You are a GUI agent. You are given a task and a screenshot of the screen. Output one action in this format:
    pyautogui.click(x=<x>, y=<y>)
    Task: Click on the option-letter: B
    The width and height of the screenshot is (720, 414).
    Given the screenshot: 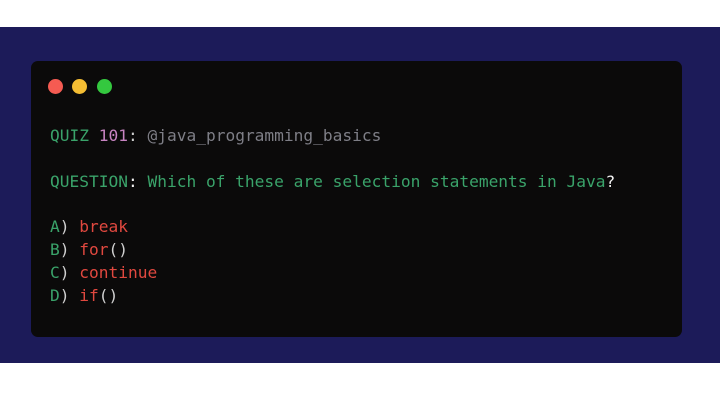 What is the action you would take?
    pyautogui.click(x=55, y=249)
    